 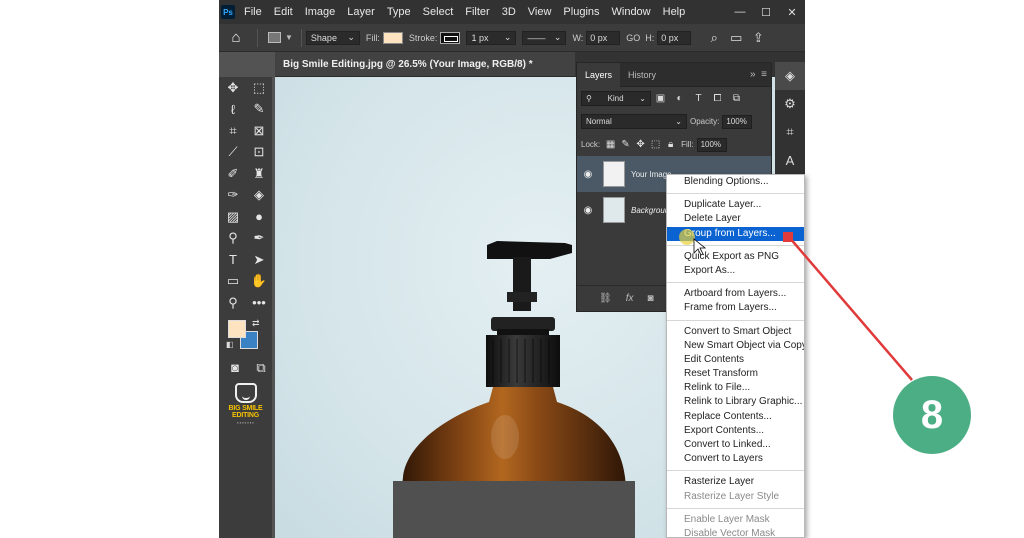 I want to click on home-icon: ⌂, so click(x=236, y=37).